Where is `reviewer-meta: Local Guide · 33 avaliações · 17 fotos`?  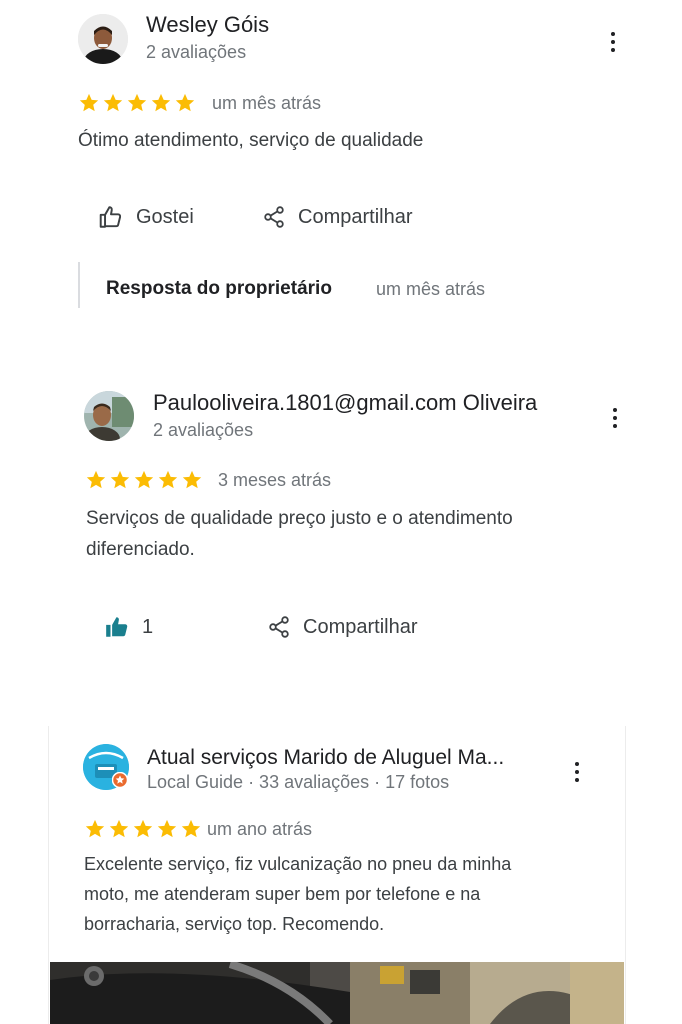 reviewer-meta: Local Guide · 33 avaliações · 17 fotos is located at coordinates (298, 782).